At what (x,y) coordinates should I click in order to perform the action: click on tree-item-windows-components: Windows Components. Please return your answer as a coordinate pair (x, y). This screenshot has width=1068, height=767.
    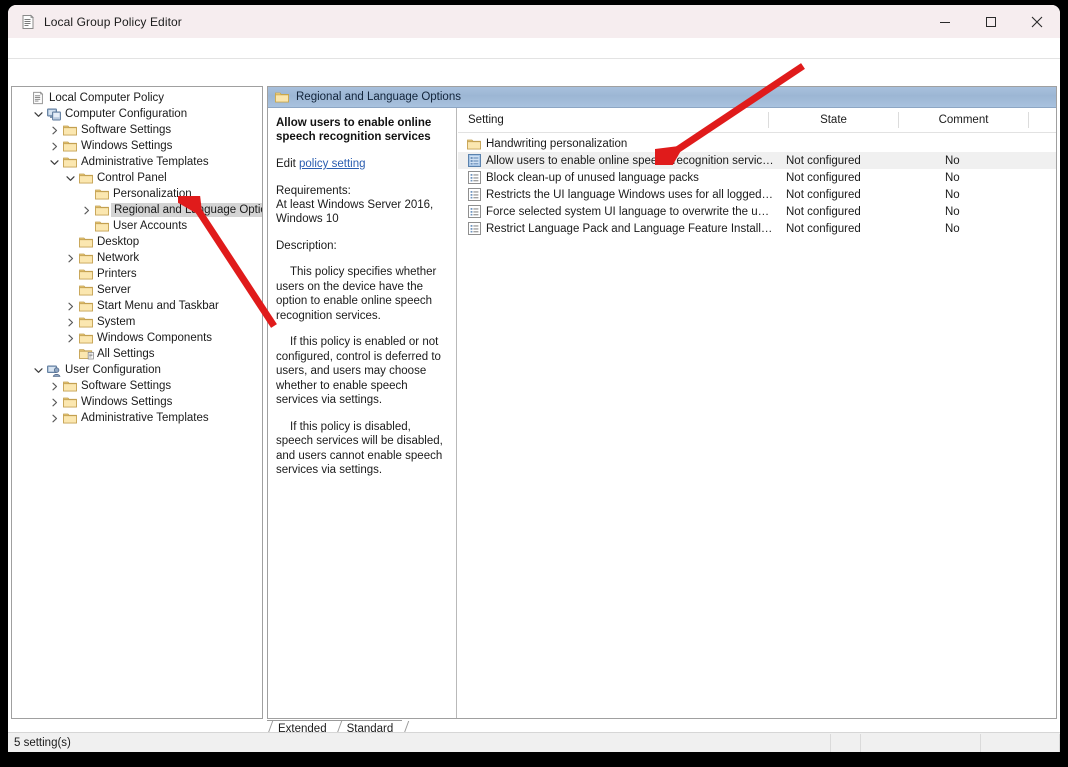
    Looking at the image, I should click on (137, 338).